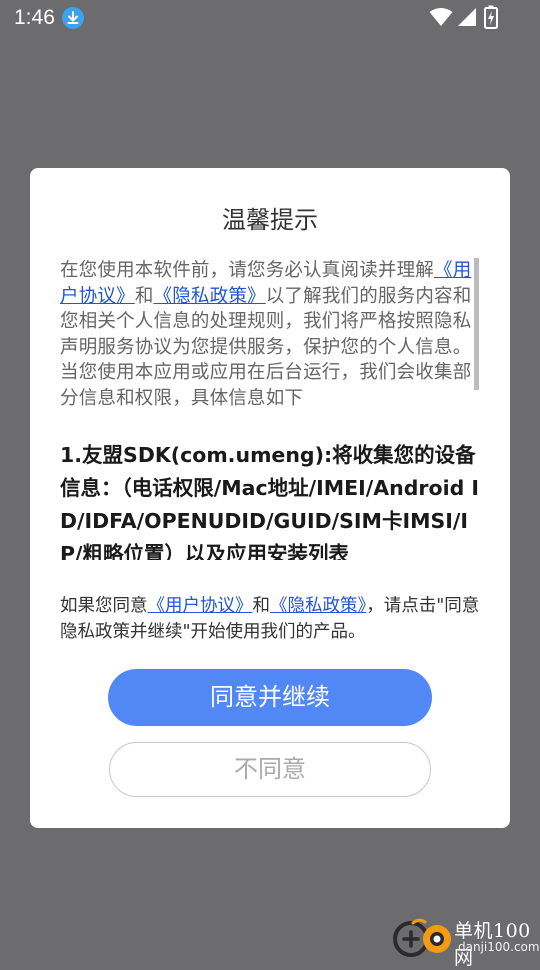  I want to click on watermark: 单机100网 danji100.com, so click(466, 941).